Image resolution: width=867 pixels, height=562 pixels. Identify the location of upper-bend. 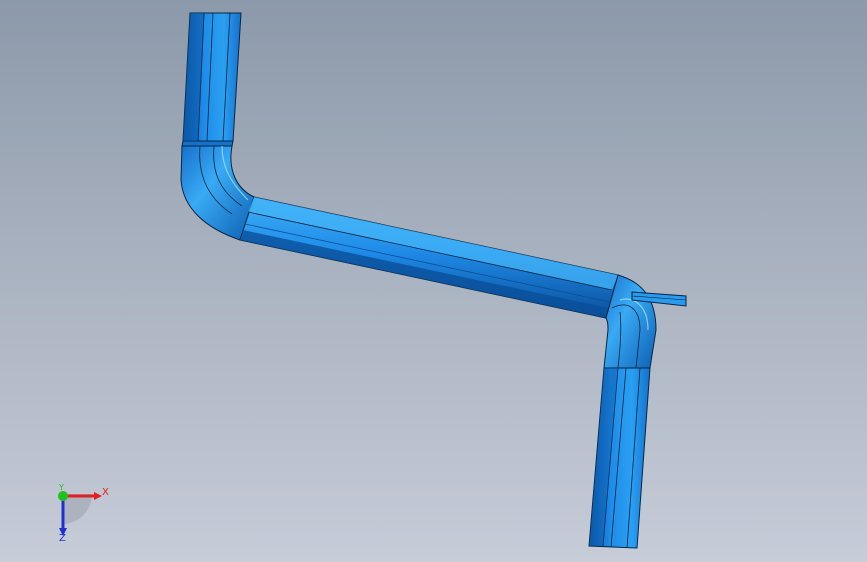
(217, 193).